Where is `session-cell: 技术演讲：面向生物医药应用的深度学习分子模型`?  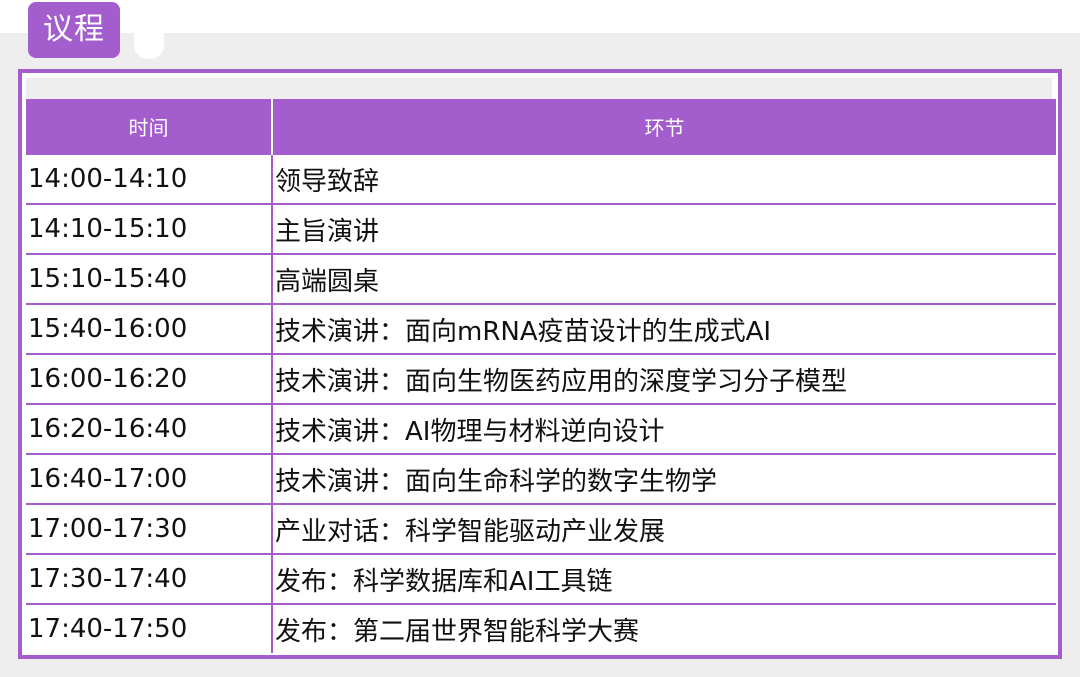 session-cell: 技术演讲：面向生物医药应用的深度学习分子模型 is located at coordinates (664, 378).